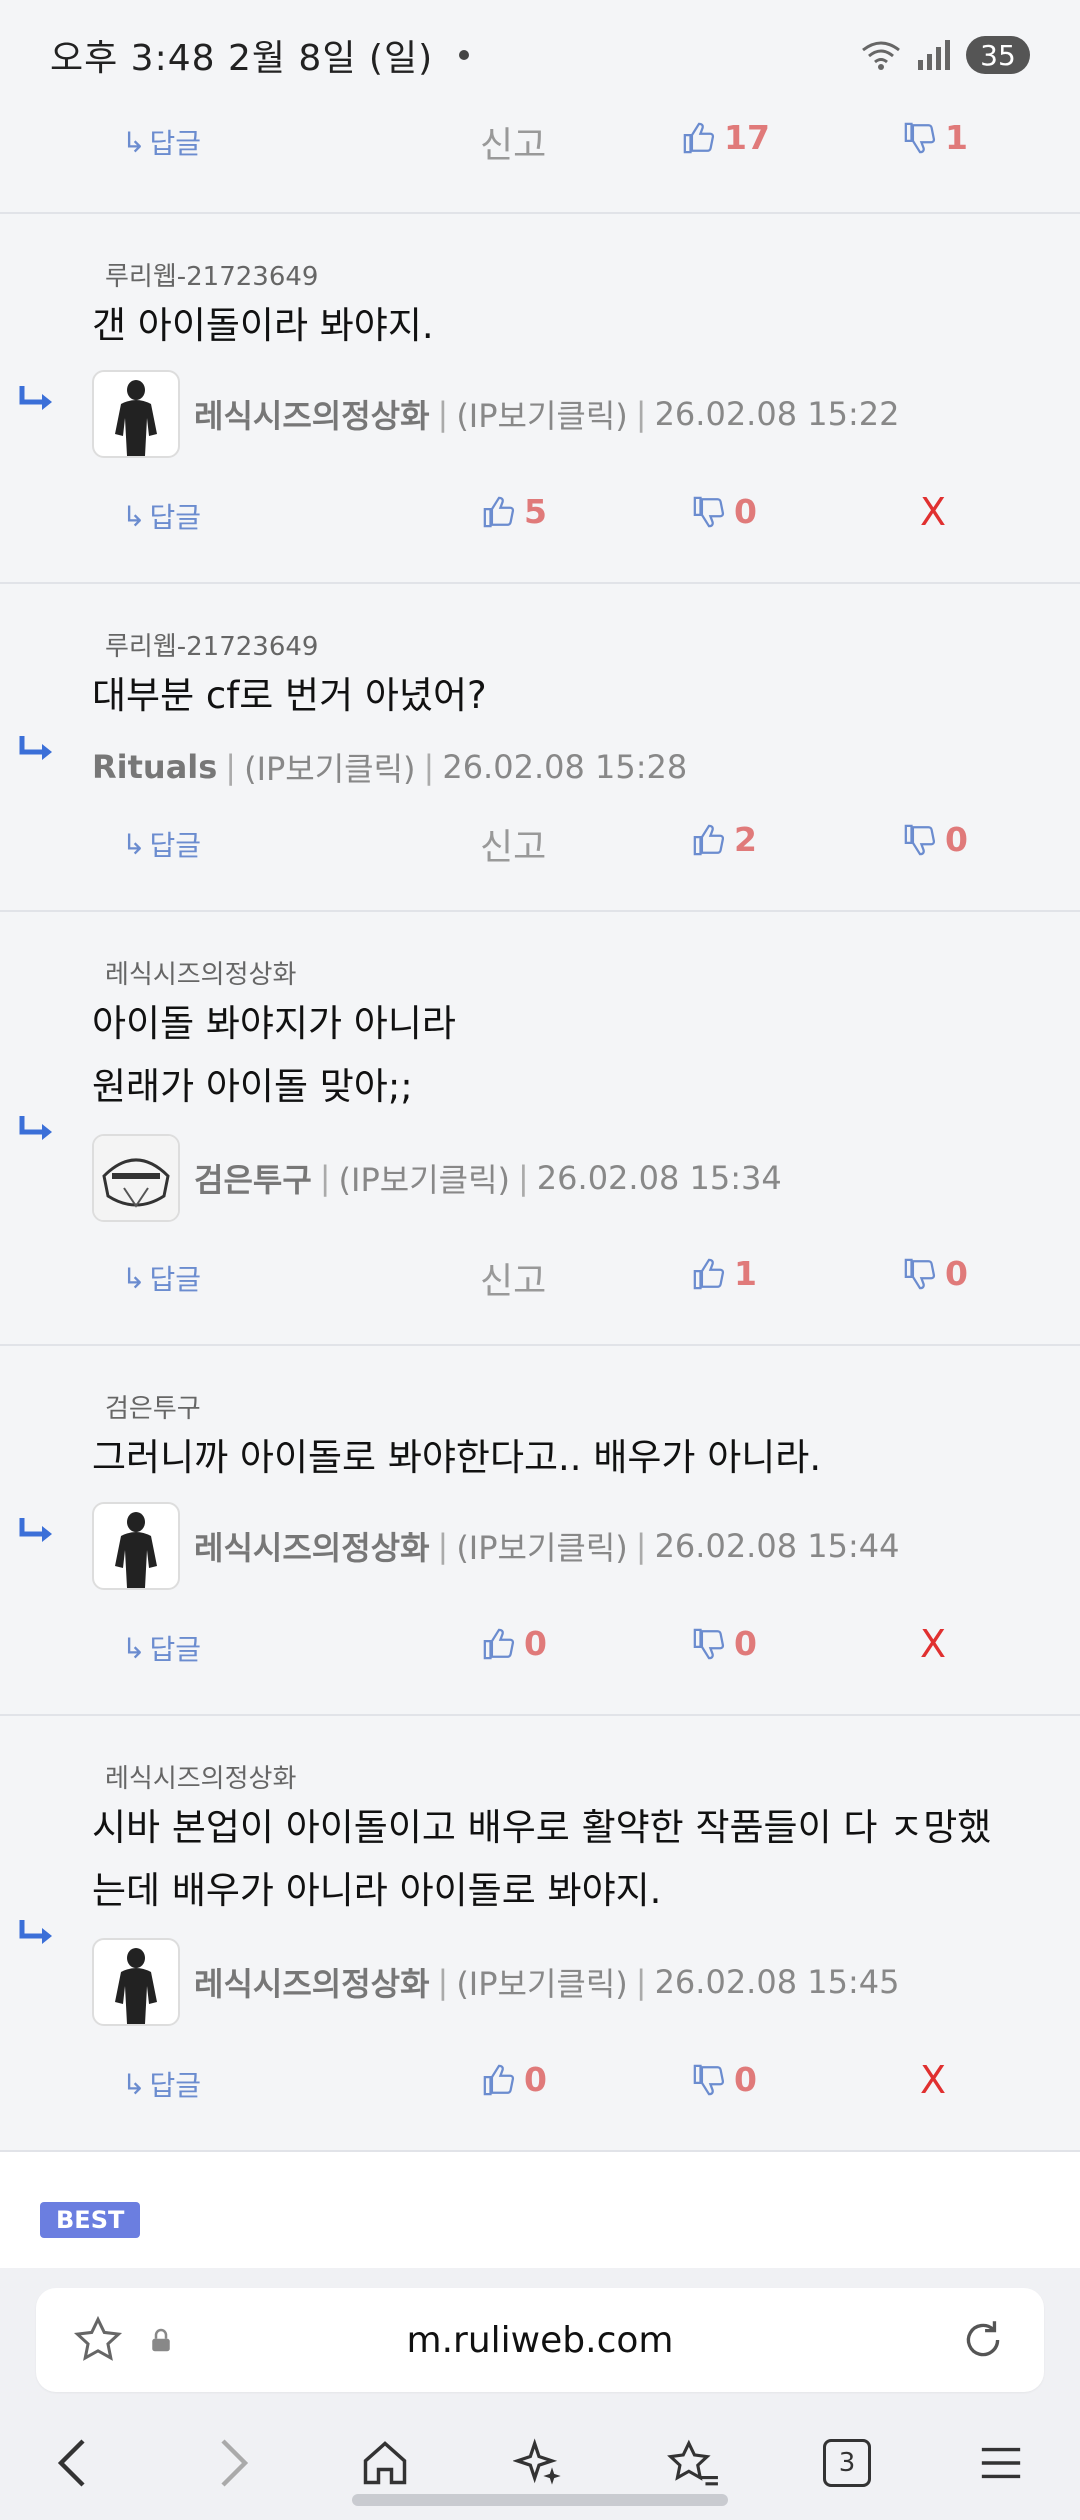 The image size is (1080, 2520). What do you see at coordinates (201, 1779) in the screenshot?
I see `parent-author: 레식시즈의정상화` at bounding box center [201, 1779].